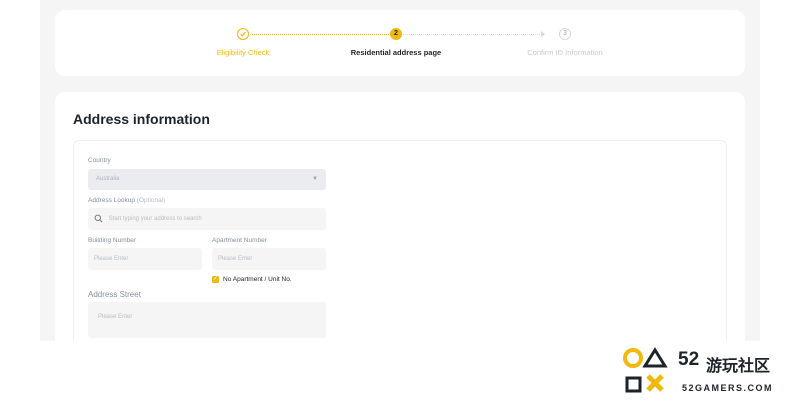  What do you see at coordinates (396, 34) in the screenshot?
I see `step-number-badge: 2` at bounding box center [396, 34].